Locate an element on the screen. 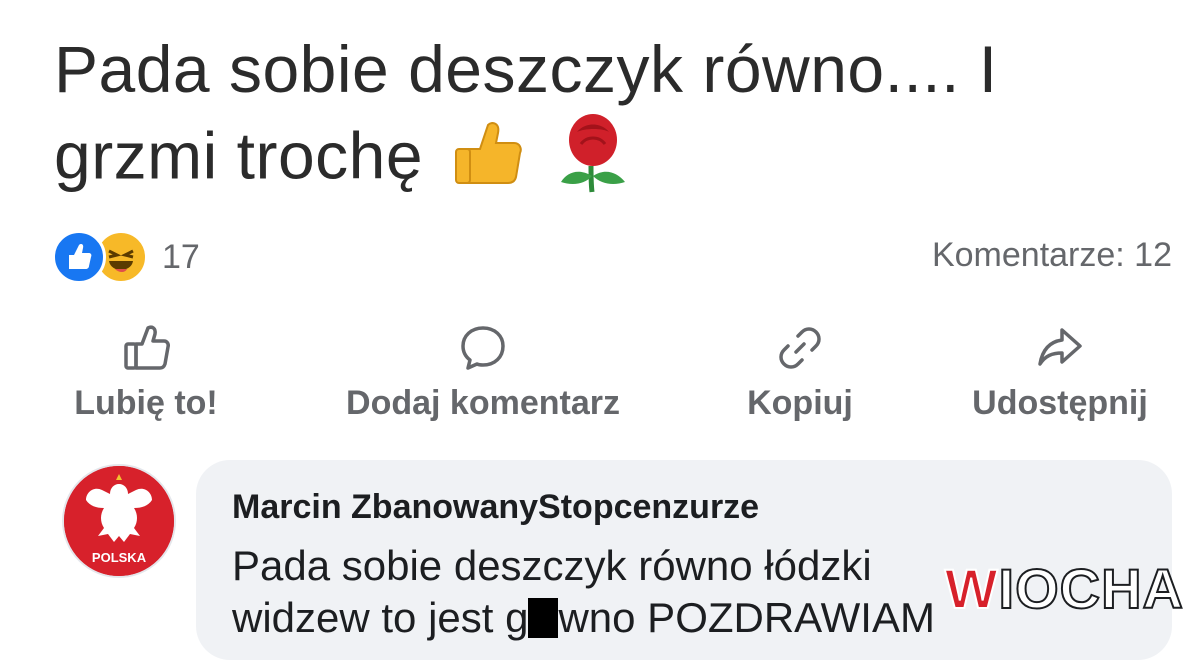  link-icon is located at coordinates (800, 348).